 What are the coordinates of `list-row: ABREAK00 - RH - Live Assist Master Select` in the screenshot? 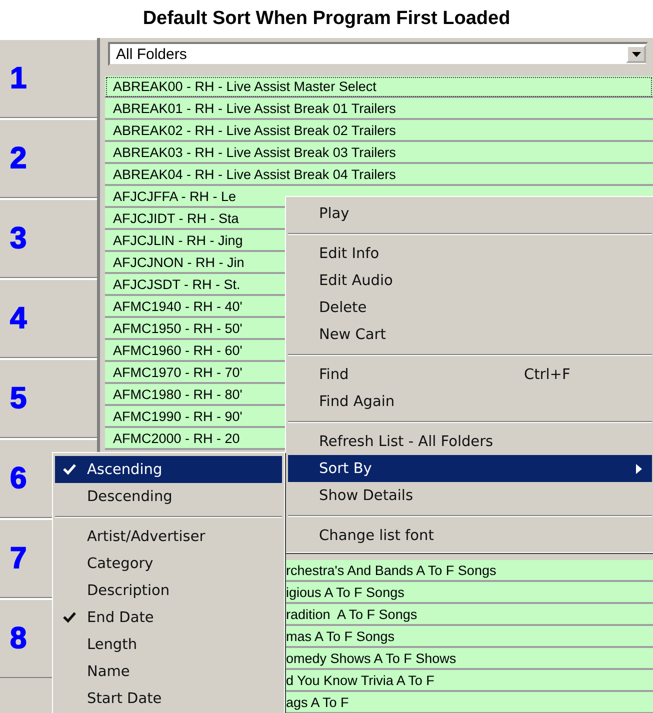 It's located at (379, 87).